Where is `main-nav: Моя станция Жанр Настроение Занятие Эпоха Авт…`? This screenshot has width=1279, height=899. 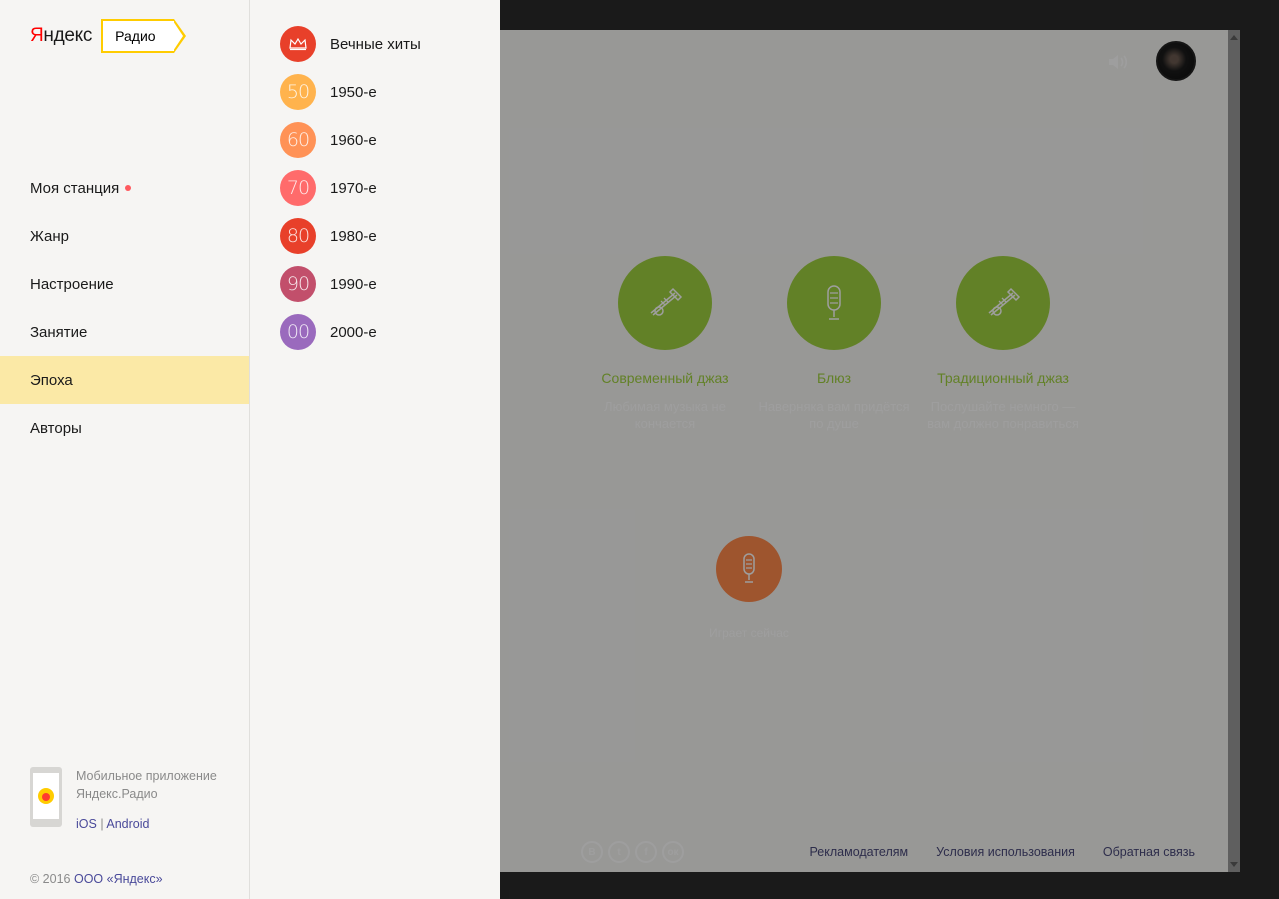
main-nav: Моя станция Жанр Настроение Занятие Эпоха Авт… is located at coordinates (124, 308).